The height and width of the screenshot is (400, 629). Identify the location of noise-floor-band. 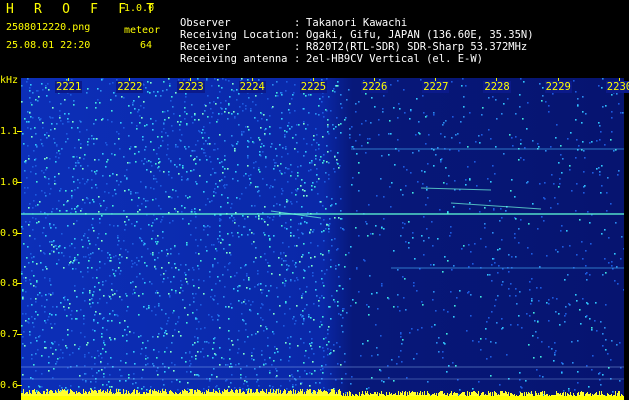
(322, 398).